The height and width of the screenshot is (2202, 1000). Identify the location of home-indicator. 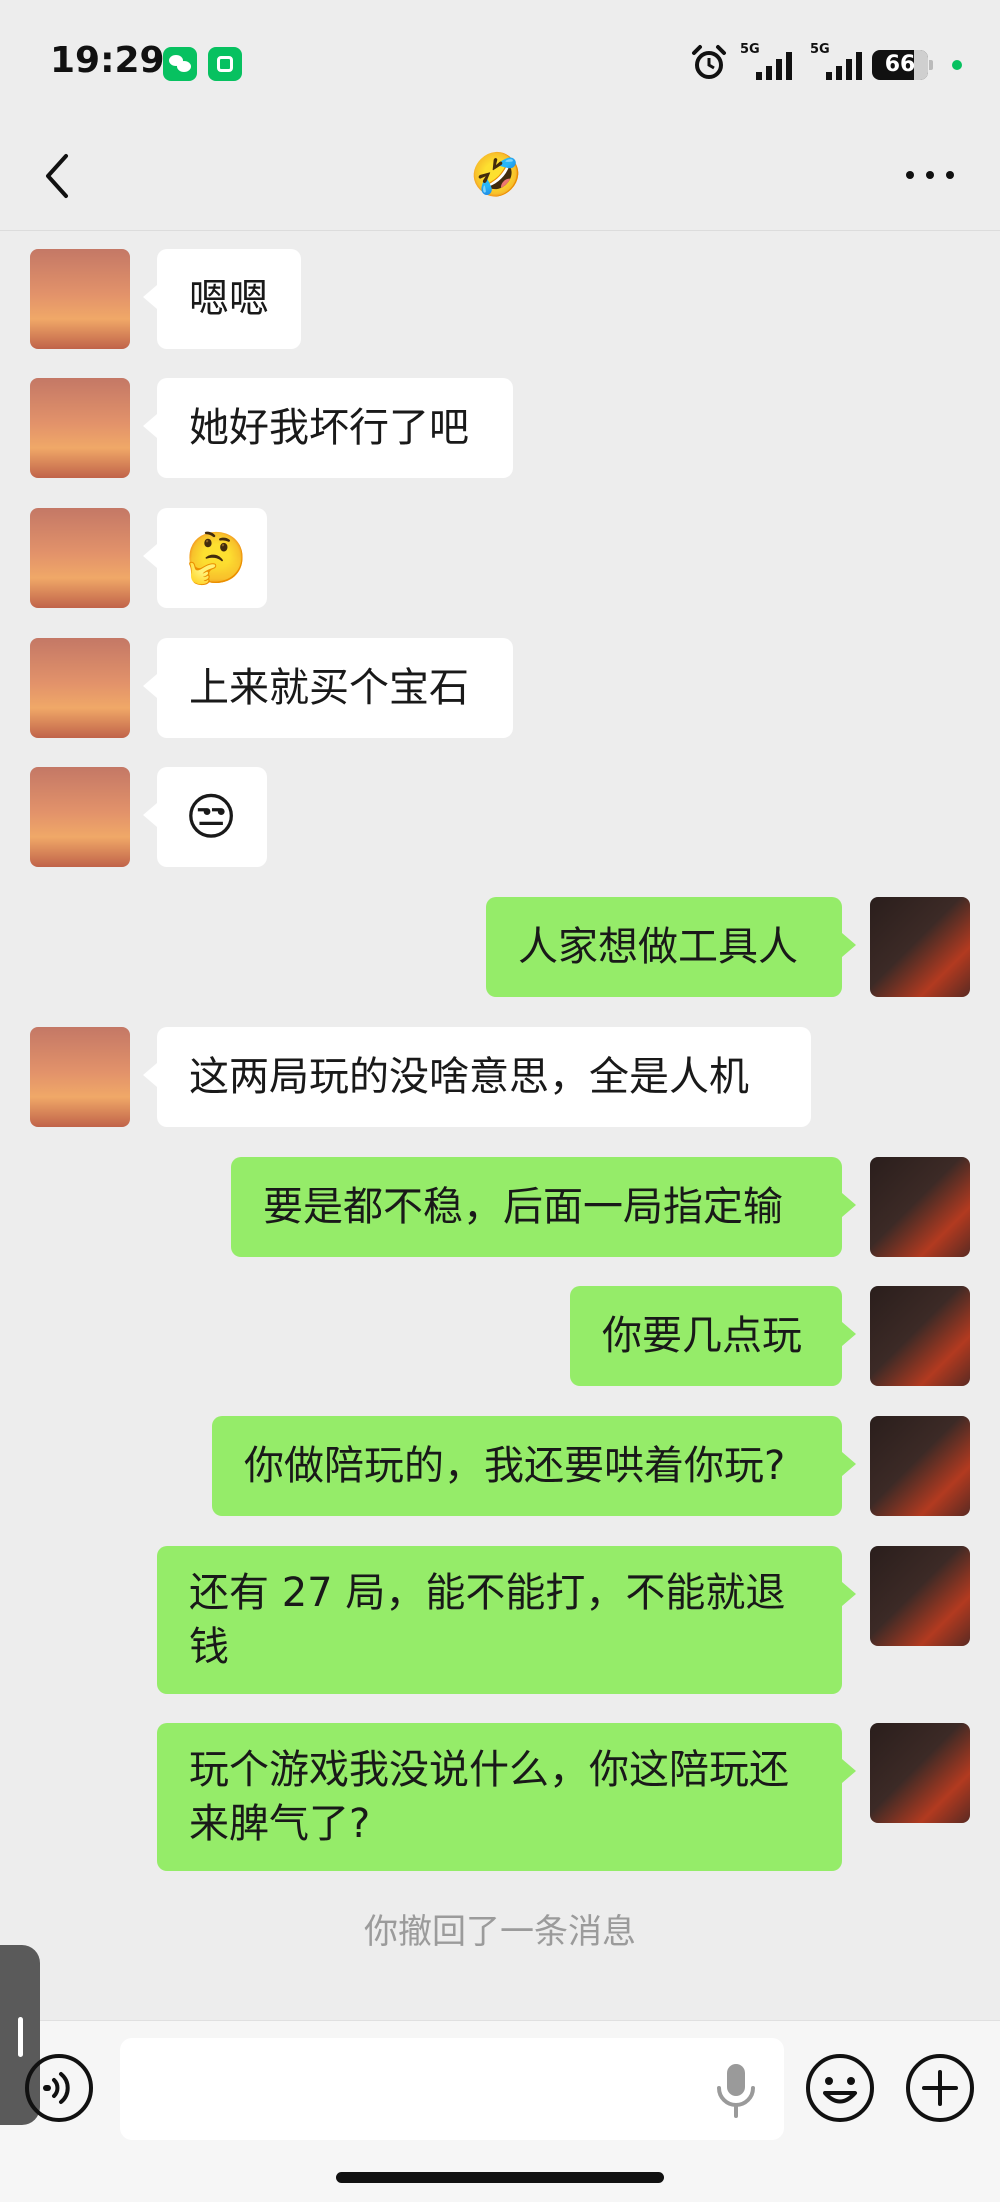
(500, 2177).